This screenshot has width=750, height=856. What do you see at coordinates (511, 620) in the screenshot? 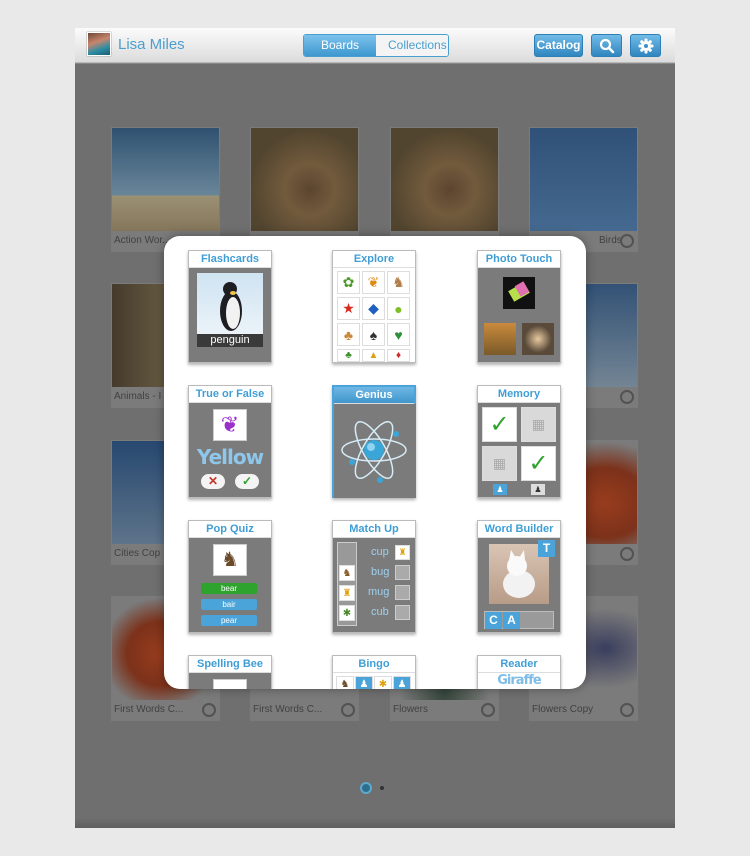
I see `letter-tile: A` at bounding box center [511, 620].